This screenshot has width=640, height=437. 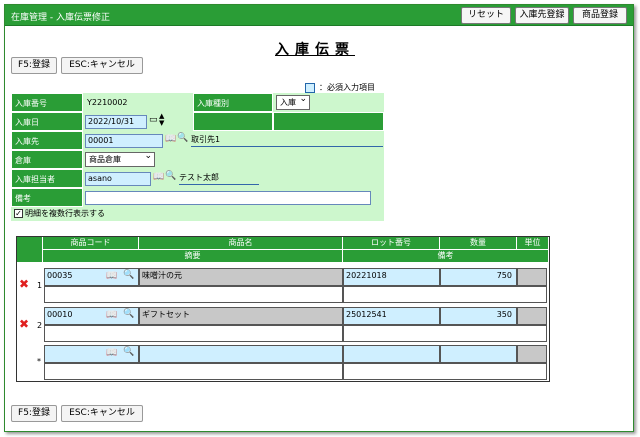 What do you see at coordinates (18, 213) in the screenshot?
I see `multirow-checkbox: ✓` at bounding box center [18, 213].